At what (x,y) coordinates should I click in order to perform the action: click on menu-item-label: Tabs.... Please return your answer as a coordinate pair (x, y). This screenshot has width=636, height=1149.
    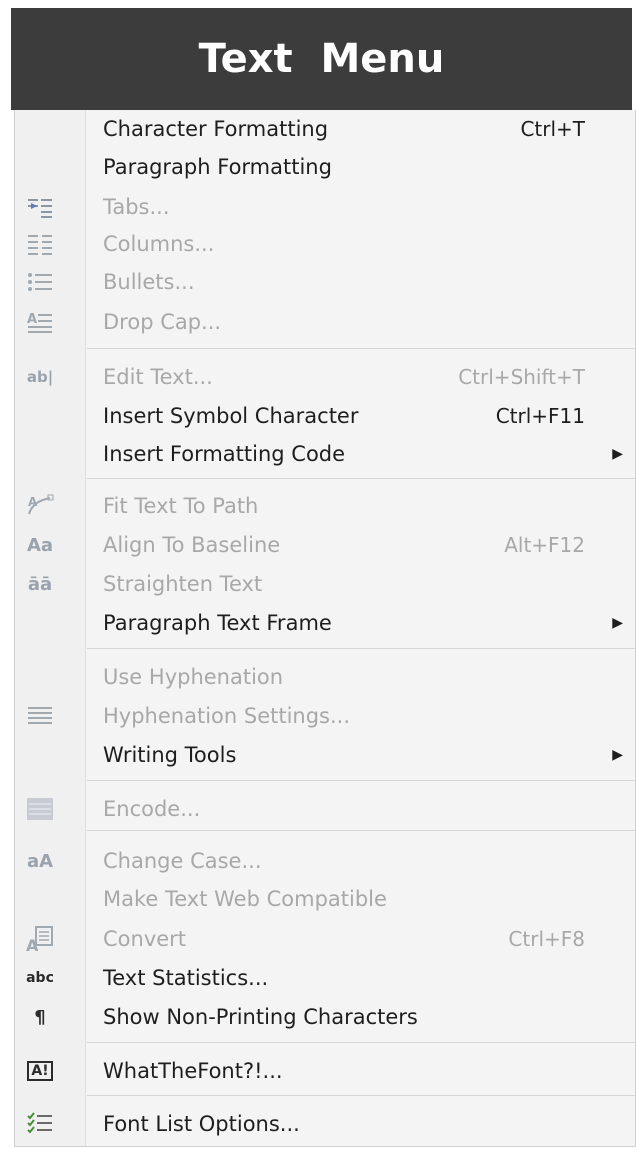
    Looking at the image, I should click on (136, 207).